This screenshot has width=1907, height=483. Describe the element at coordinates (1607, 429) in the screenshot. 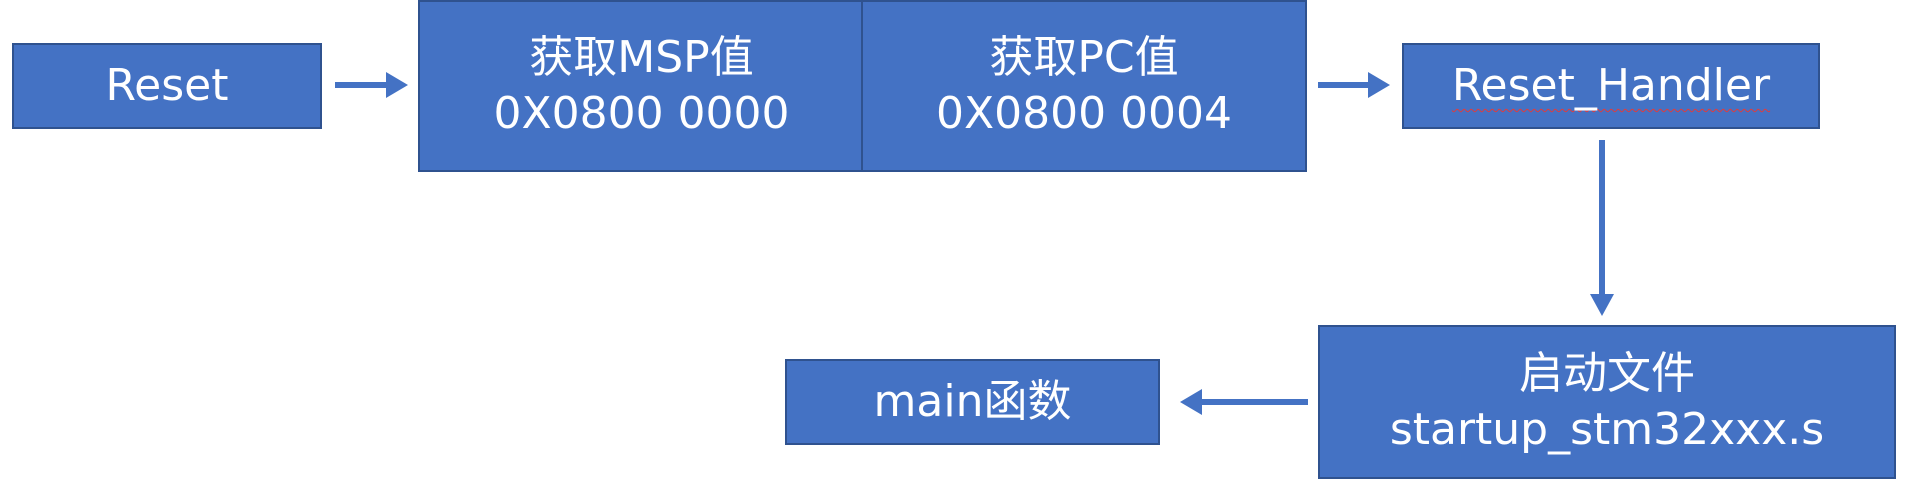

I see `startup-file-node-filename: startup_stm32xxx.s` at that location.